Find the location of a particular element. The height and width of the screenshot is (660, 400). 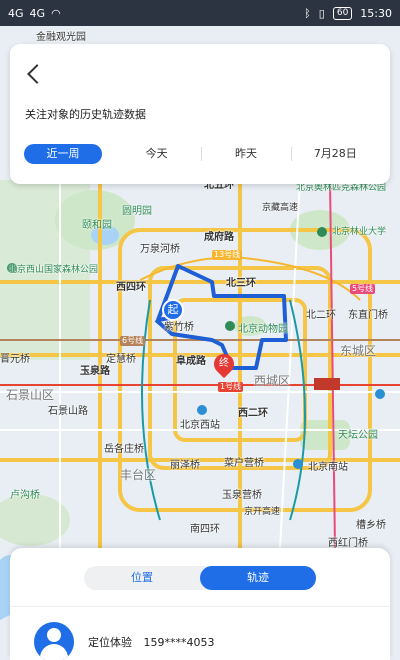

map-label: 颐和园 is located at coordinates (97, 225).